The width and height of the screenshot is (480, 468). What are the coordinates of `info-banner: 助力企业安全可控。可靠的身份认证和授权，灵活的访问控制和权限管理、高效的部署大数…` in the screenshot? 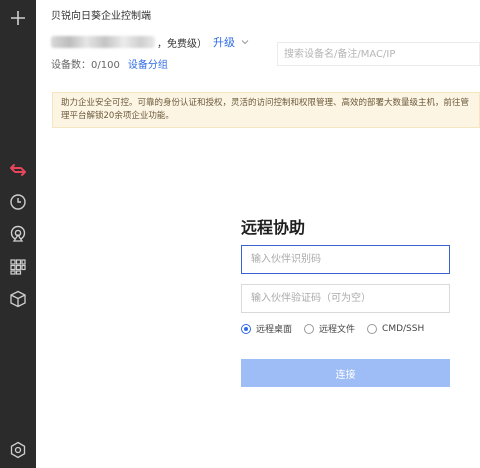 It's located at (266, 110).